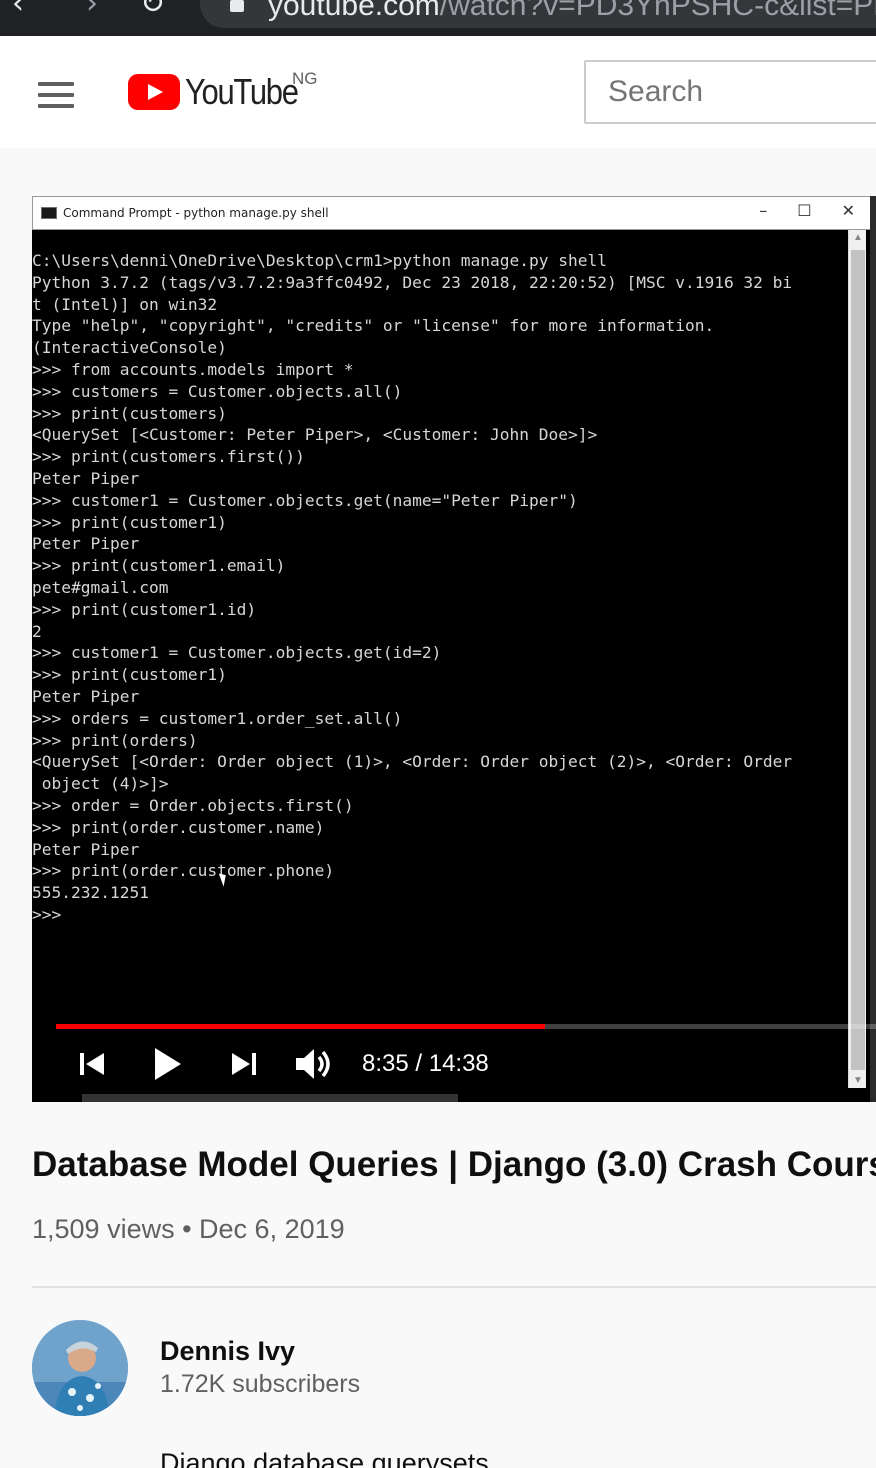 This screenshot has width=876, height=1468. What do you see at coordinates (49, 213) in the screenshot?
I see `cmd-icon` at bounding box center [49, 213].